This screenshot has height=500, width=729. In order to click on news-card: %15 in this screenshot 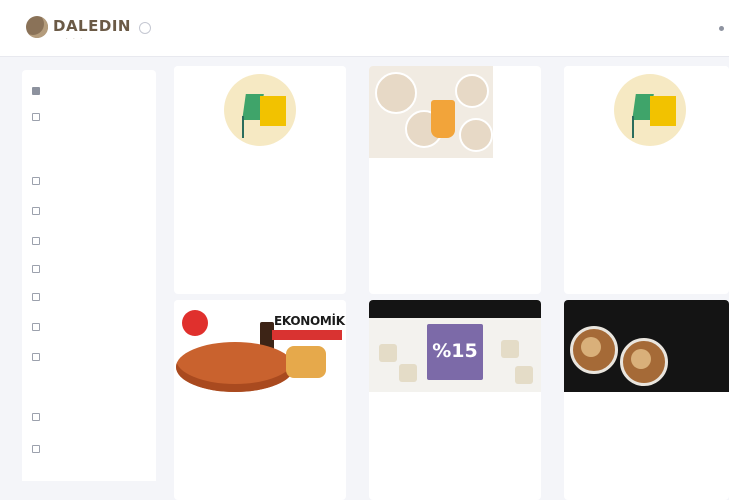, I will do `click(455, 400)`.